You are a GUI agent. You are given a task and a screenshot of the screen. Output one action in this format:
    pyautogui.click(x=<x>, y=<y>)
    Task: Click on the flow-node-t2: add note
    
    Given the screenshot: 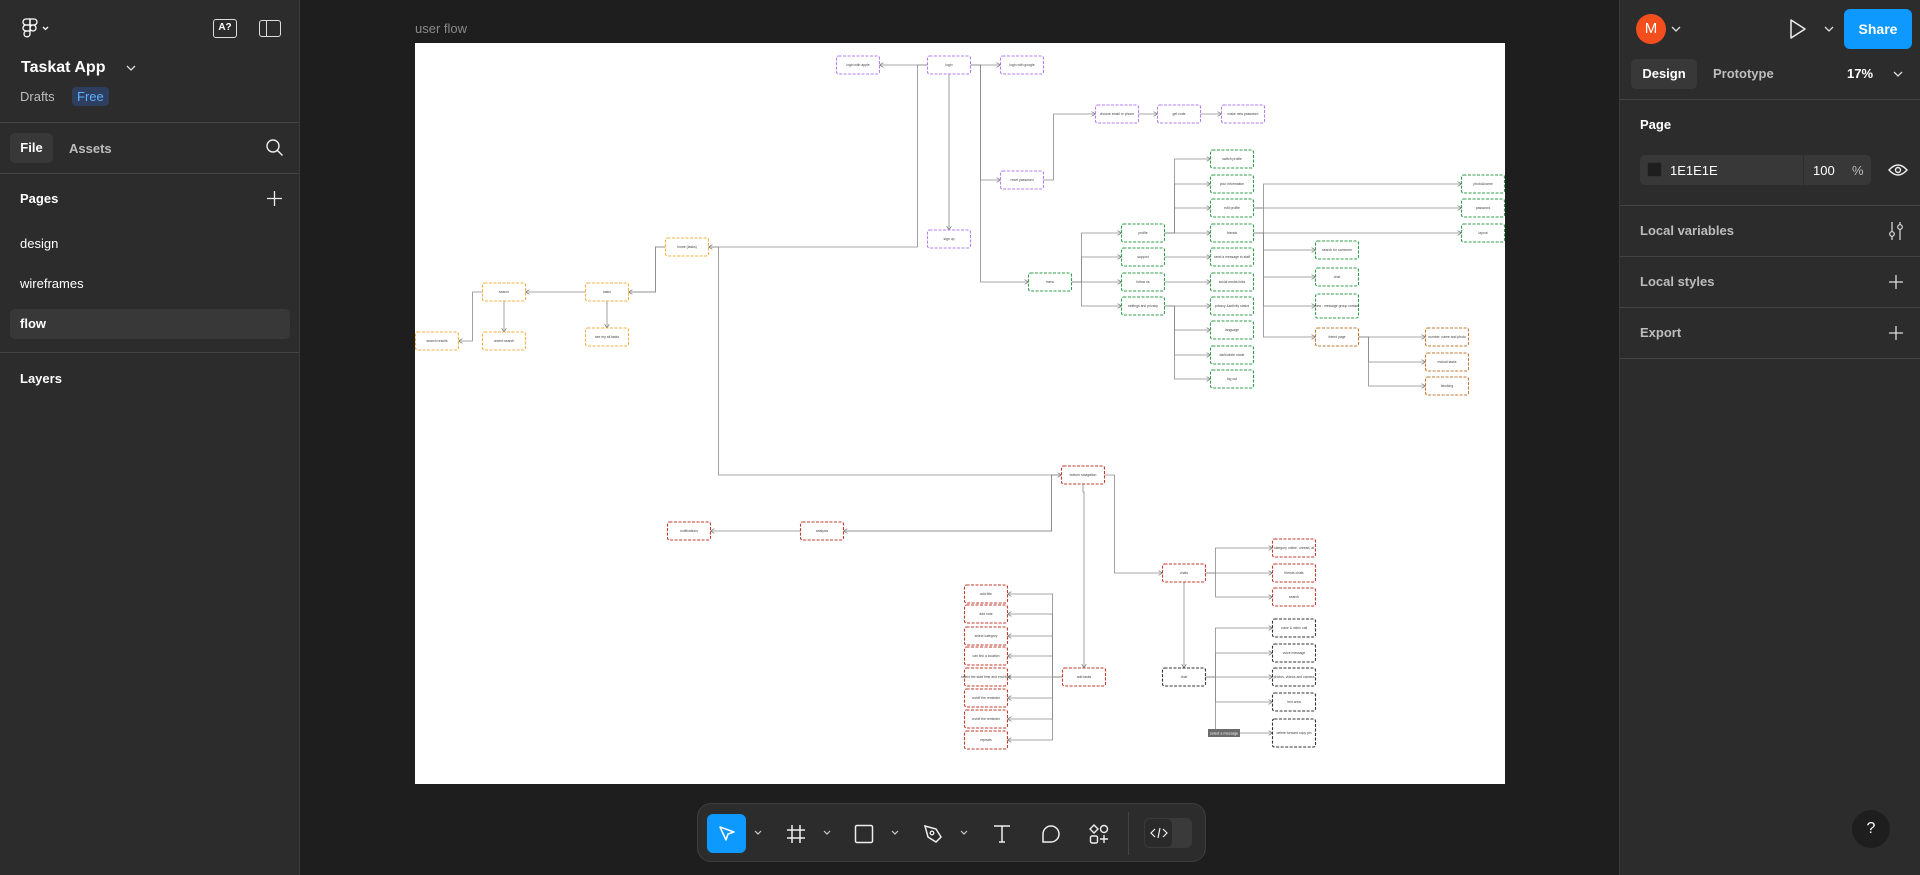 What is the action you would take?
    pyautogui.click(x=986, y=614)
    